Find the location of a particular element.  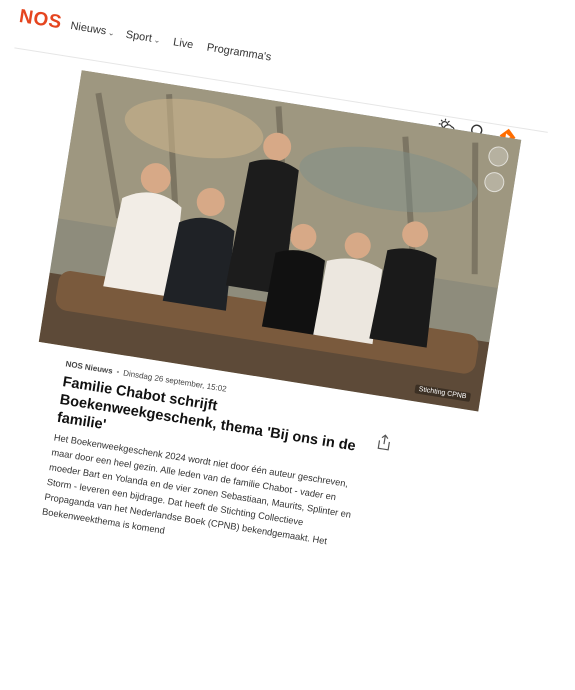

nav-item-label: Sport is located at coordinates (138, 36).